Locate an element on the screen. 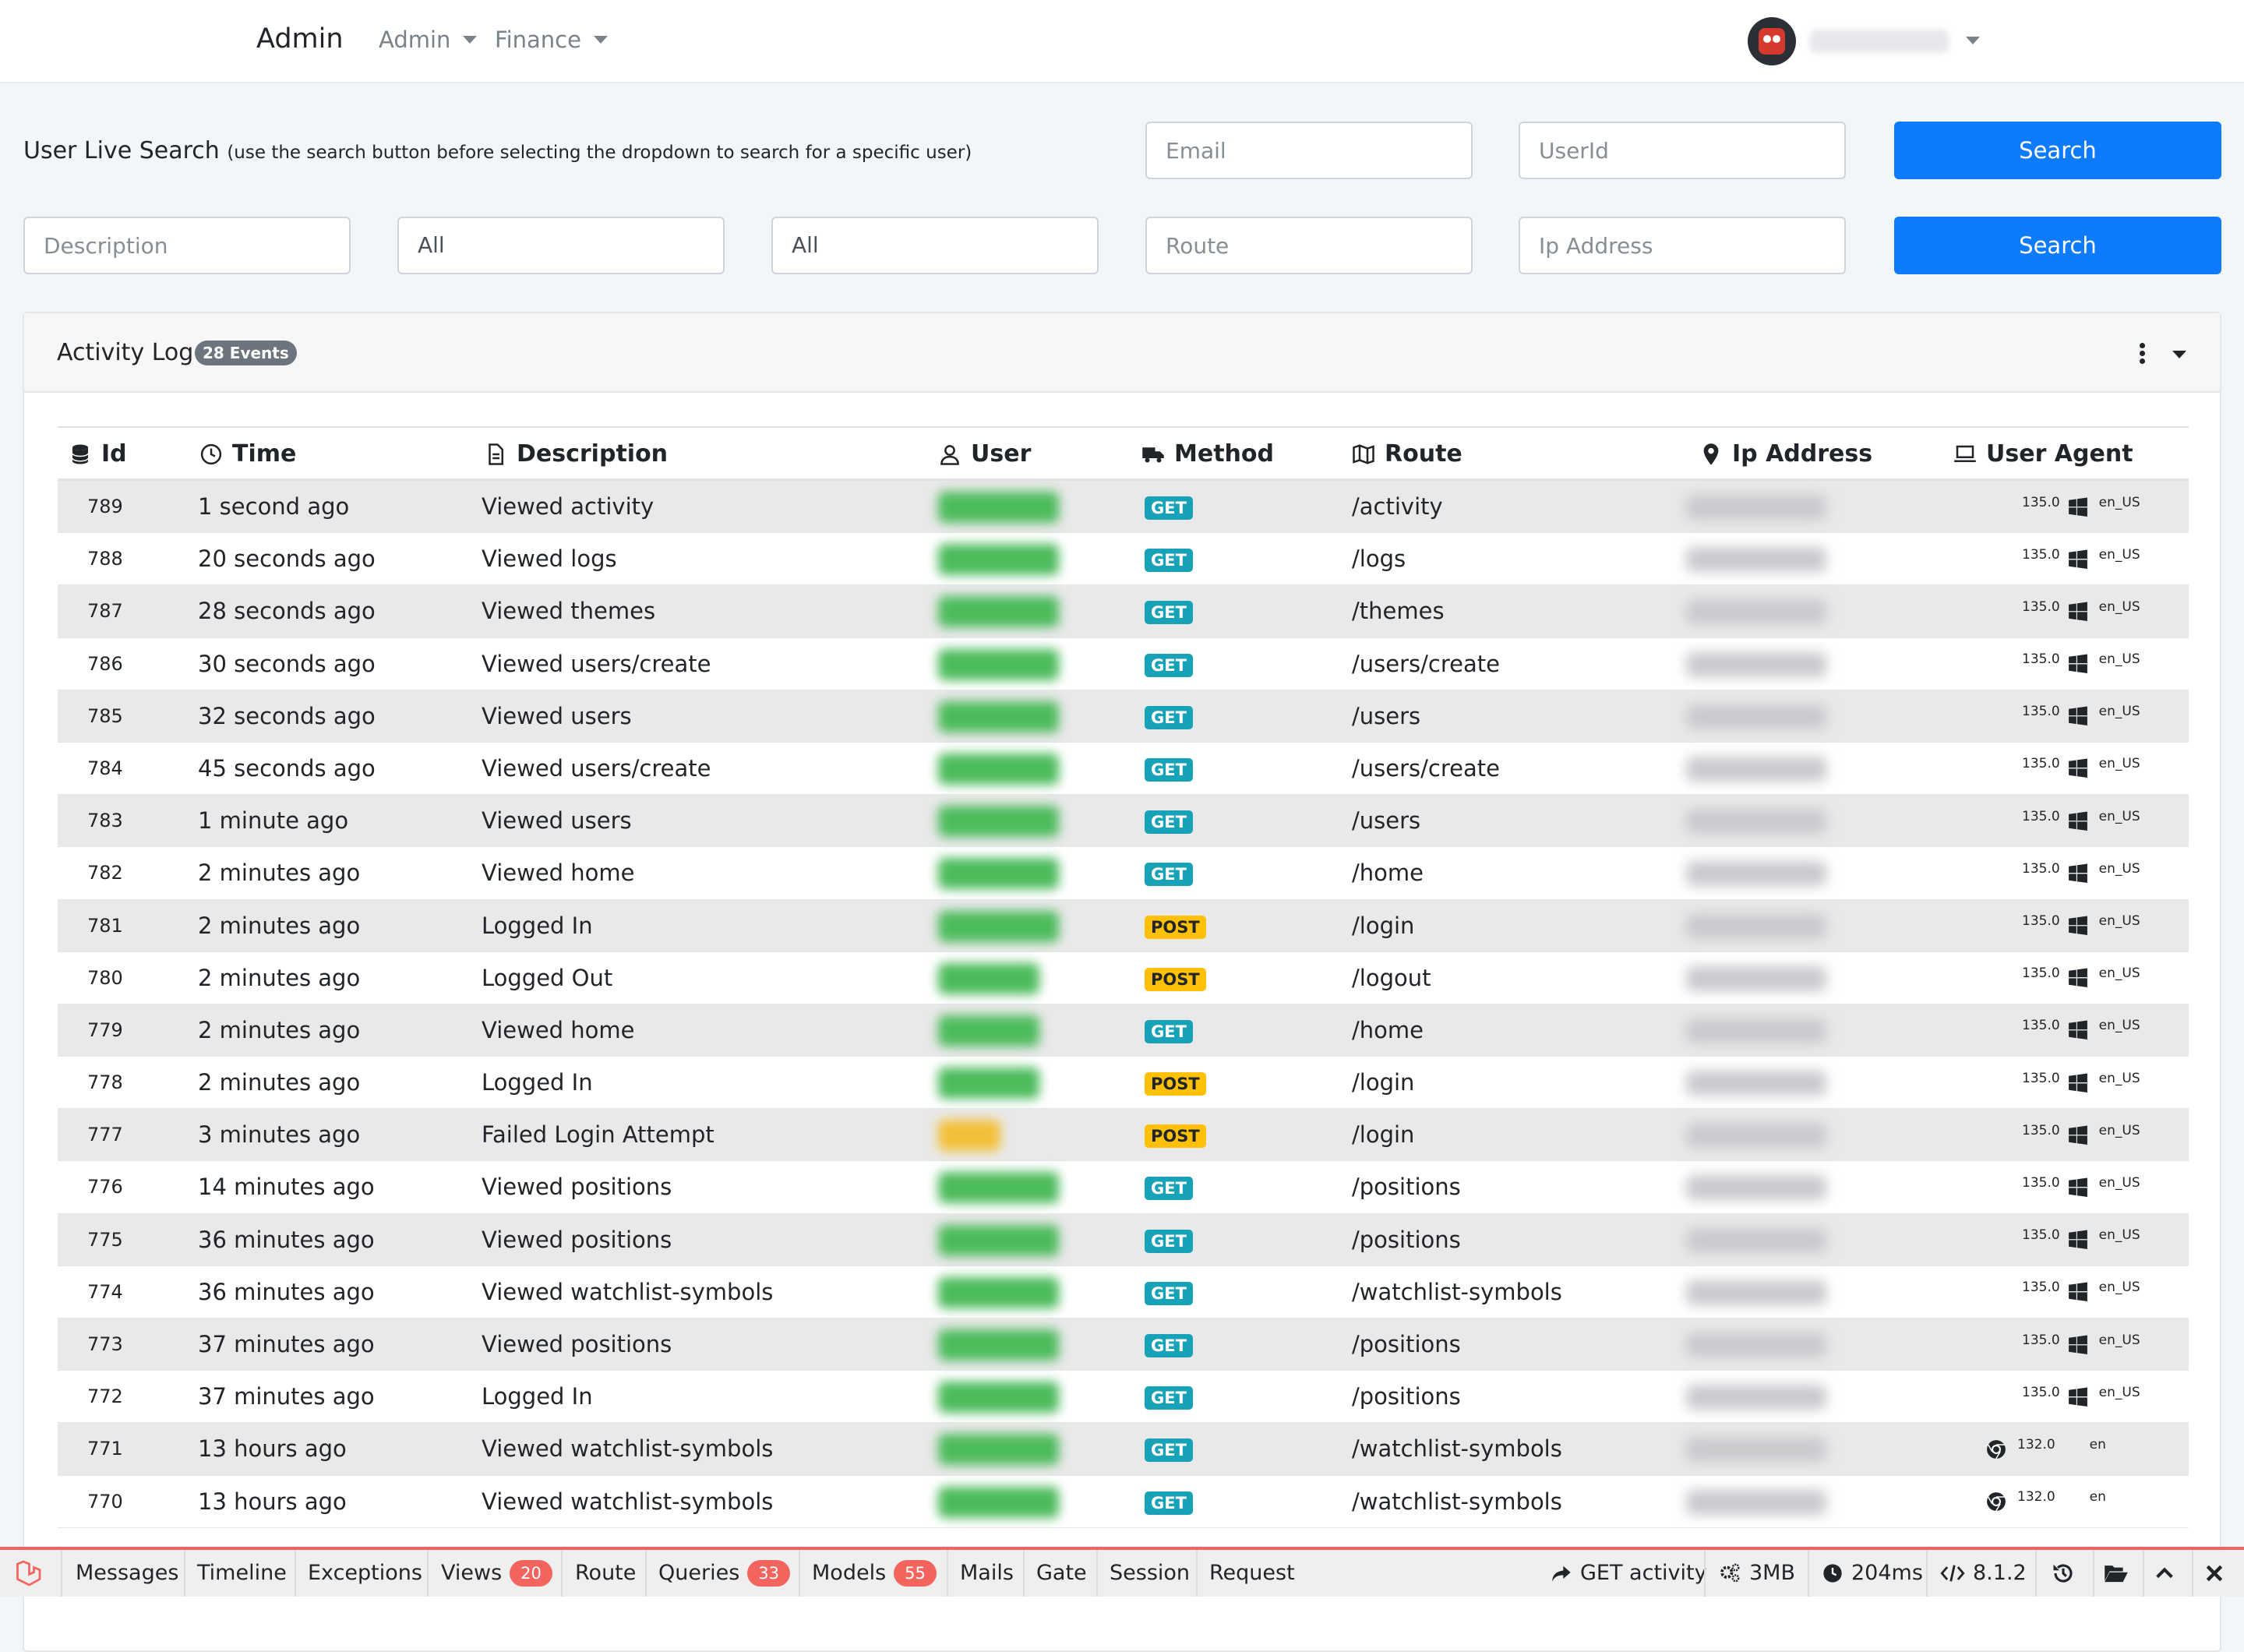  debug-tab-models: Models 55 is located at coordinates (874, 1574).